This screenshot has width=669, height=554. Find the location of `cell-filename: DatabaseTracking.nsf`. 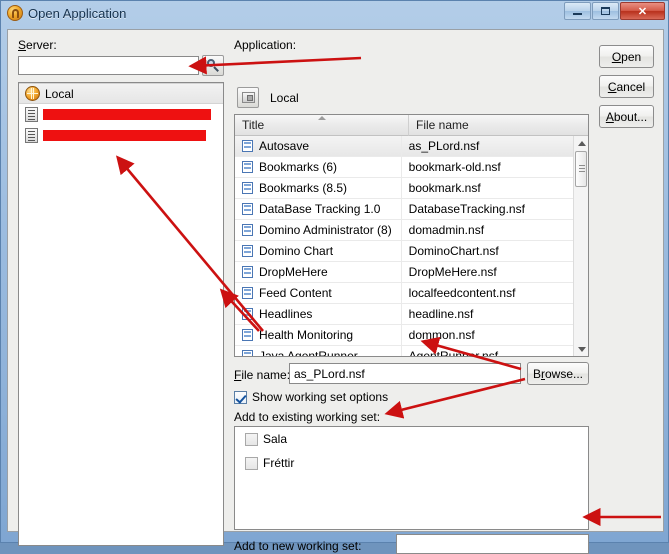

cell-filename: DatabaseTracking.nsf is located at coordinates (487, 209).